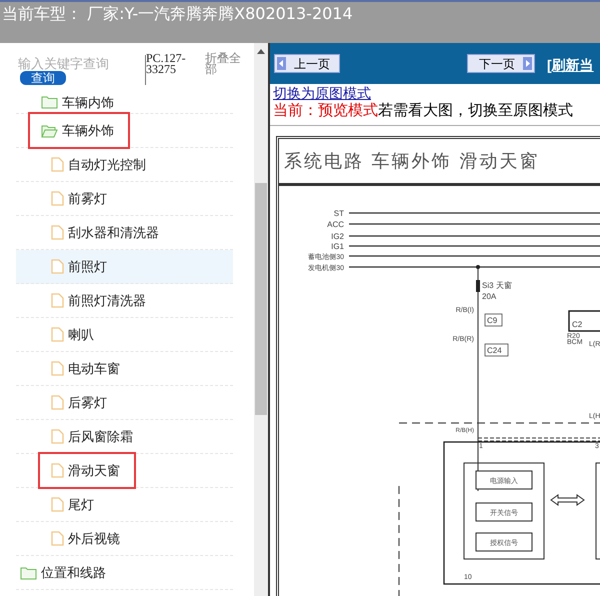 This screenshot has height=596, width=600. Describe the element at coordinates (124, 573) in the screenshot. I see `tree-item: 位置和线路` at that location.